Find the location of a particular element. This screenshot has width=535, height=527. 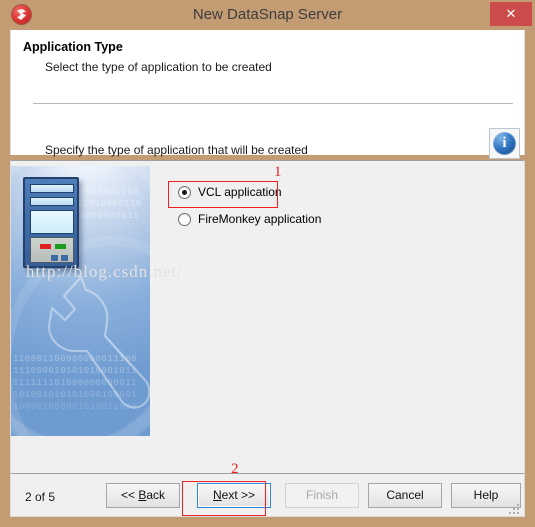

radio-vcl-application: VCL application is located at coordinates (284, 193).